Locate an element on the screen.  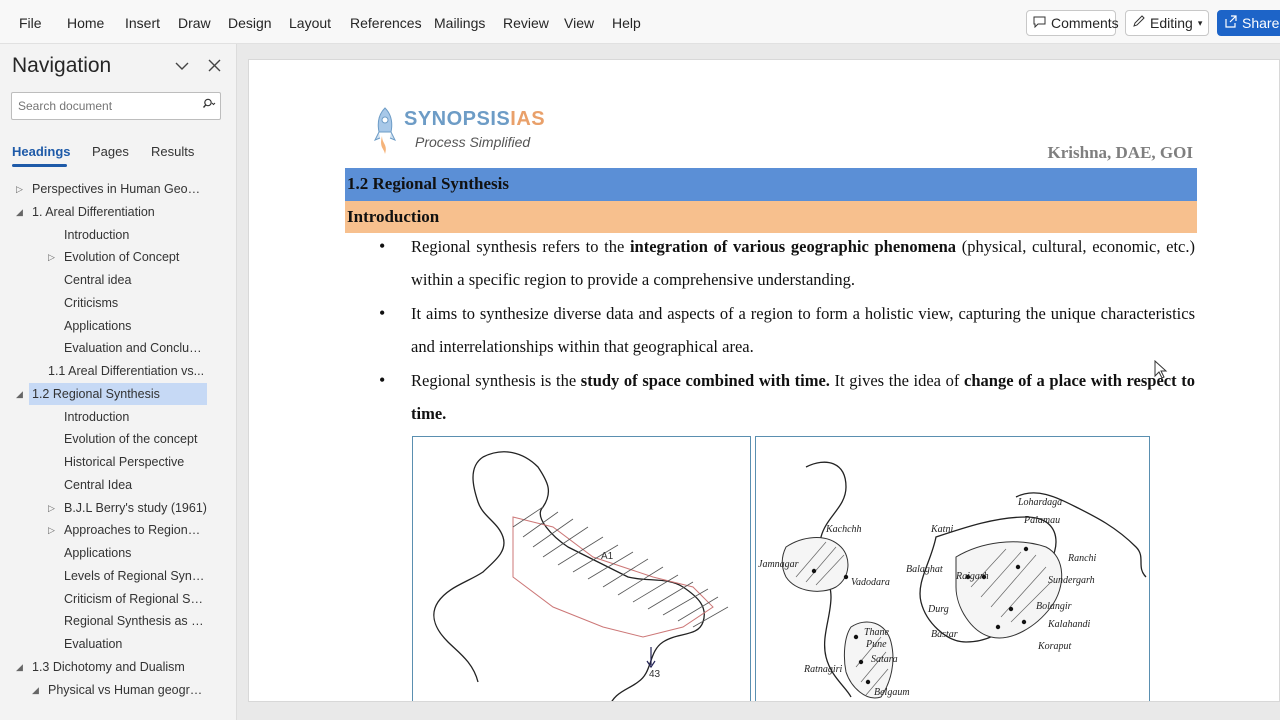
bold-text-run: study of space combined with time. is located at coordinates (705, 380).